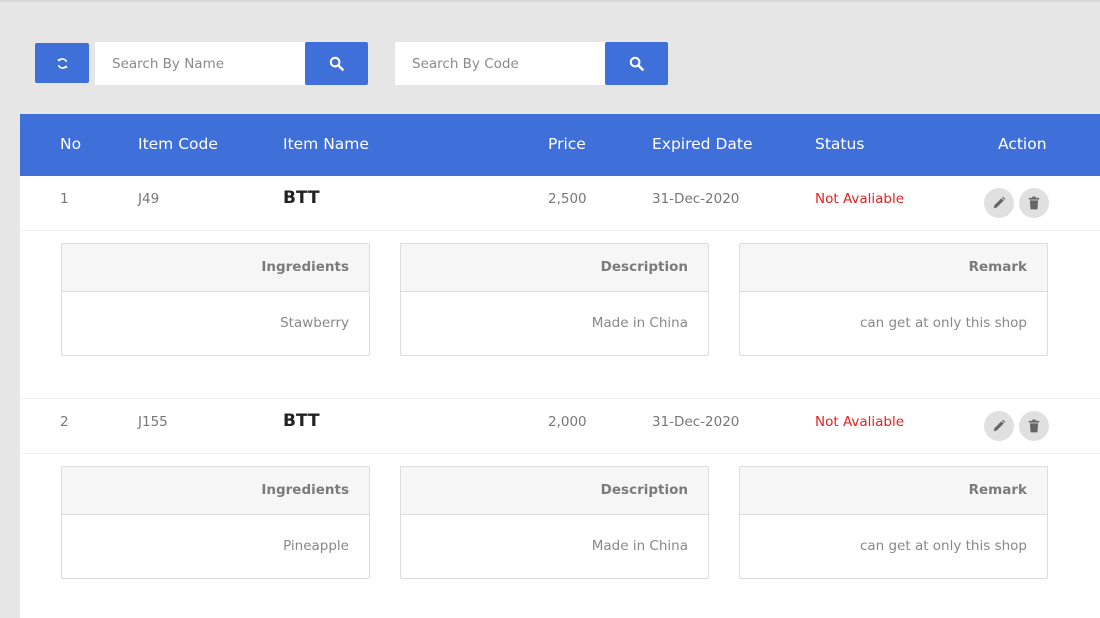 The height and width of the screenshot is (618, 1100). Describe the element at coordinates (567, 422) in the screenshot. I see `cell-price: 2,000` at that location.